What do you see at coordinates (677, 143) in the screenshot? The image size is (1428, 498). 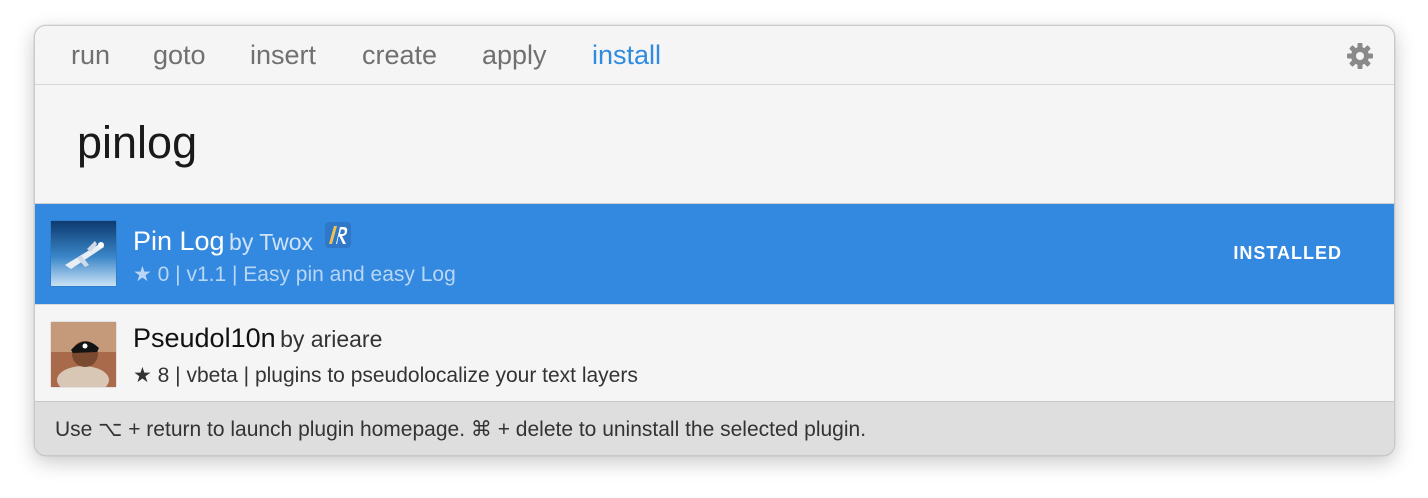 I see `search-input` at bounding box center [677, 143].